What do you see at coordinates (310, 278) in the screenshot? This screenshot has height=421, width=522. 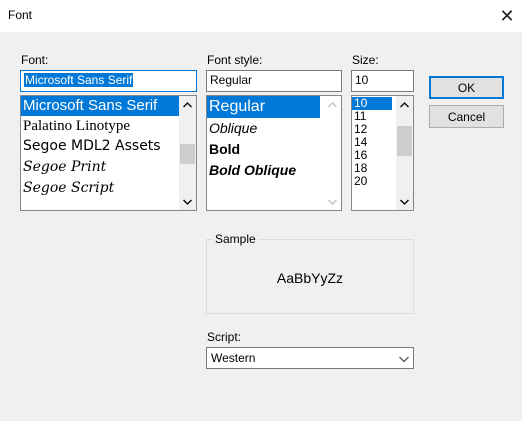 I see `sample-text: AaBbYyZz` at bounding box center [310, 278].